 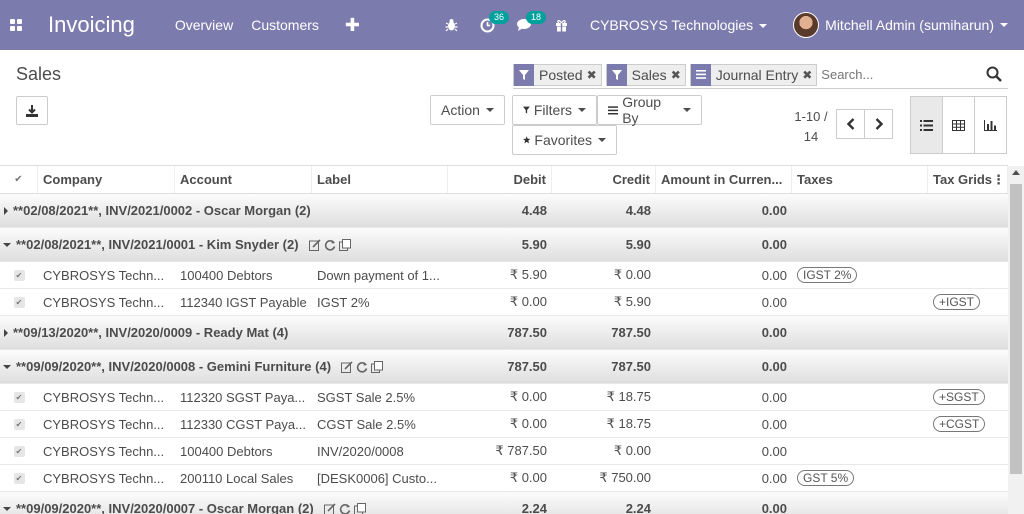 I want to click on export-download-button, so click(x=32, y=110).